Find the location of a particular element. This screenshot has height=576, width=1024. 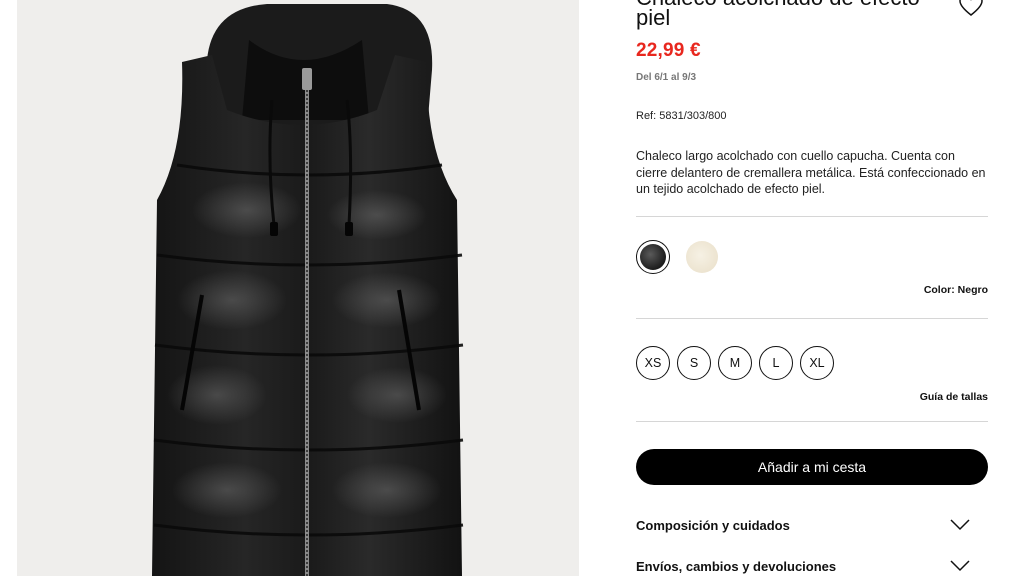

size-button-m: M is located at coordinates (735, 363).